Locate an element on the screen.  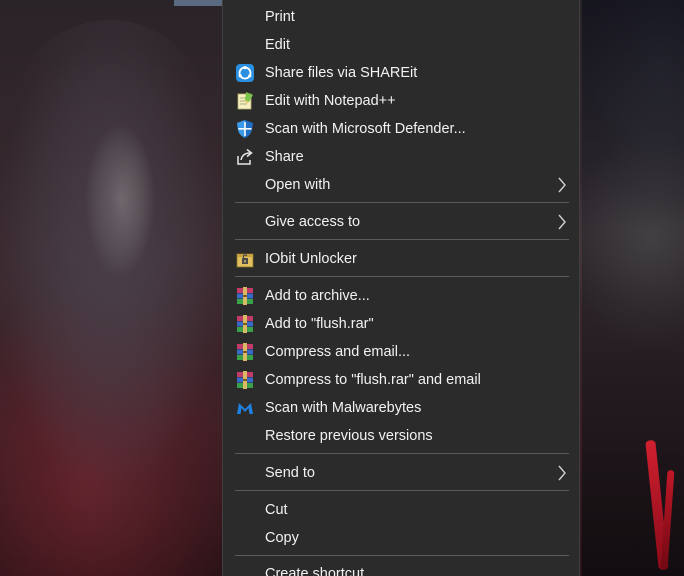
menu-item-print: Print is located at coordinates (401, 17).